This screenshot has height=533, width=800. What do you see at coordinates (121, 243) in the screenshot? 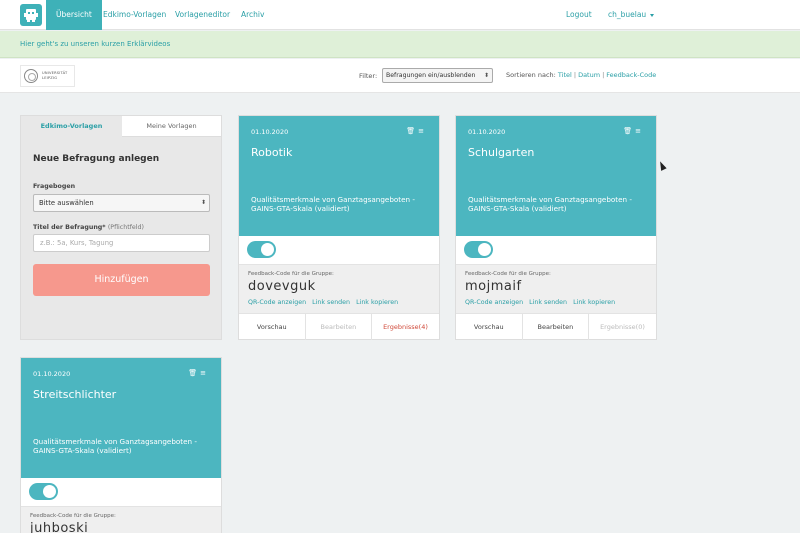
I see `survey-title-input: z.B.: 5a, Kurs, Tagung` at bounding box center [121, 243].